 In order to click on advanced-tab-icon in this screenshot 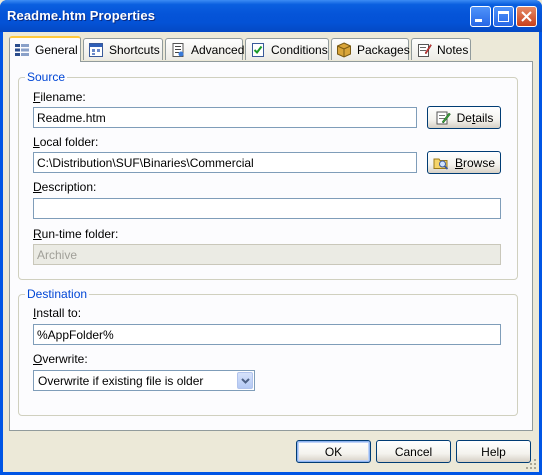, I will do `click(178, 49)`.